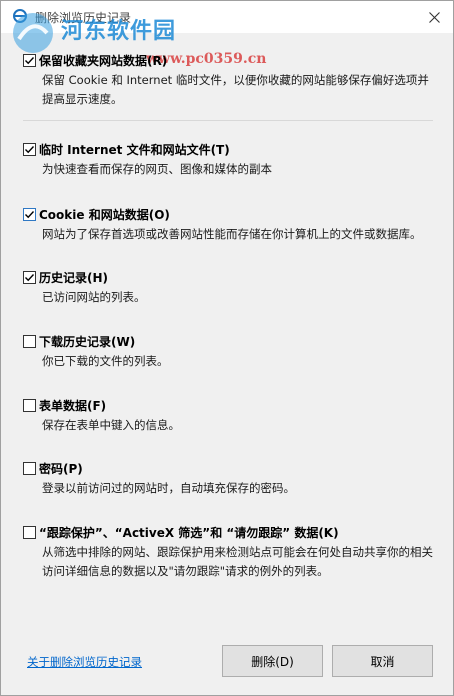 Image resolution: width=454 pixels, height=696 pixels. Describe the element at coordinates (103, 60) in the screenshot. I see `option-label: 保留收藏夹网站数据(R)` at that location.